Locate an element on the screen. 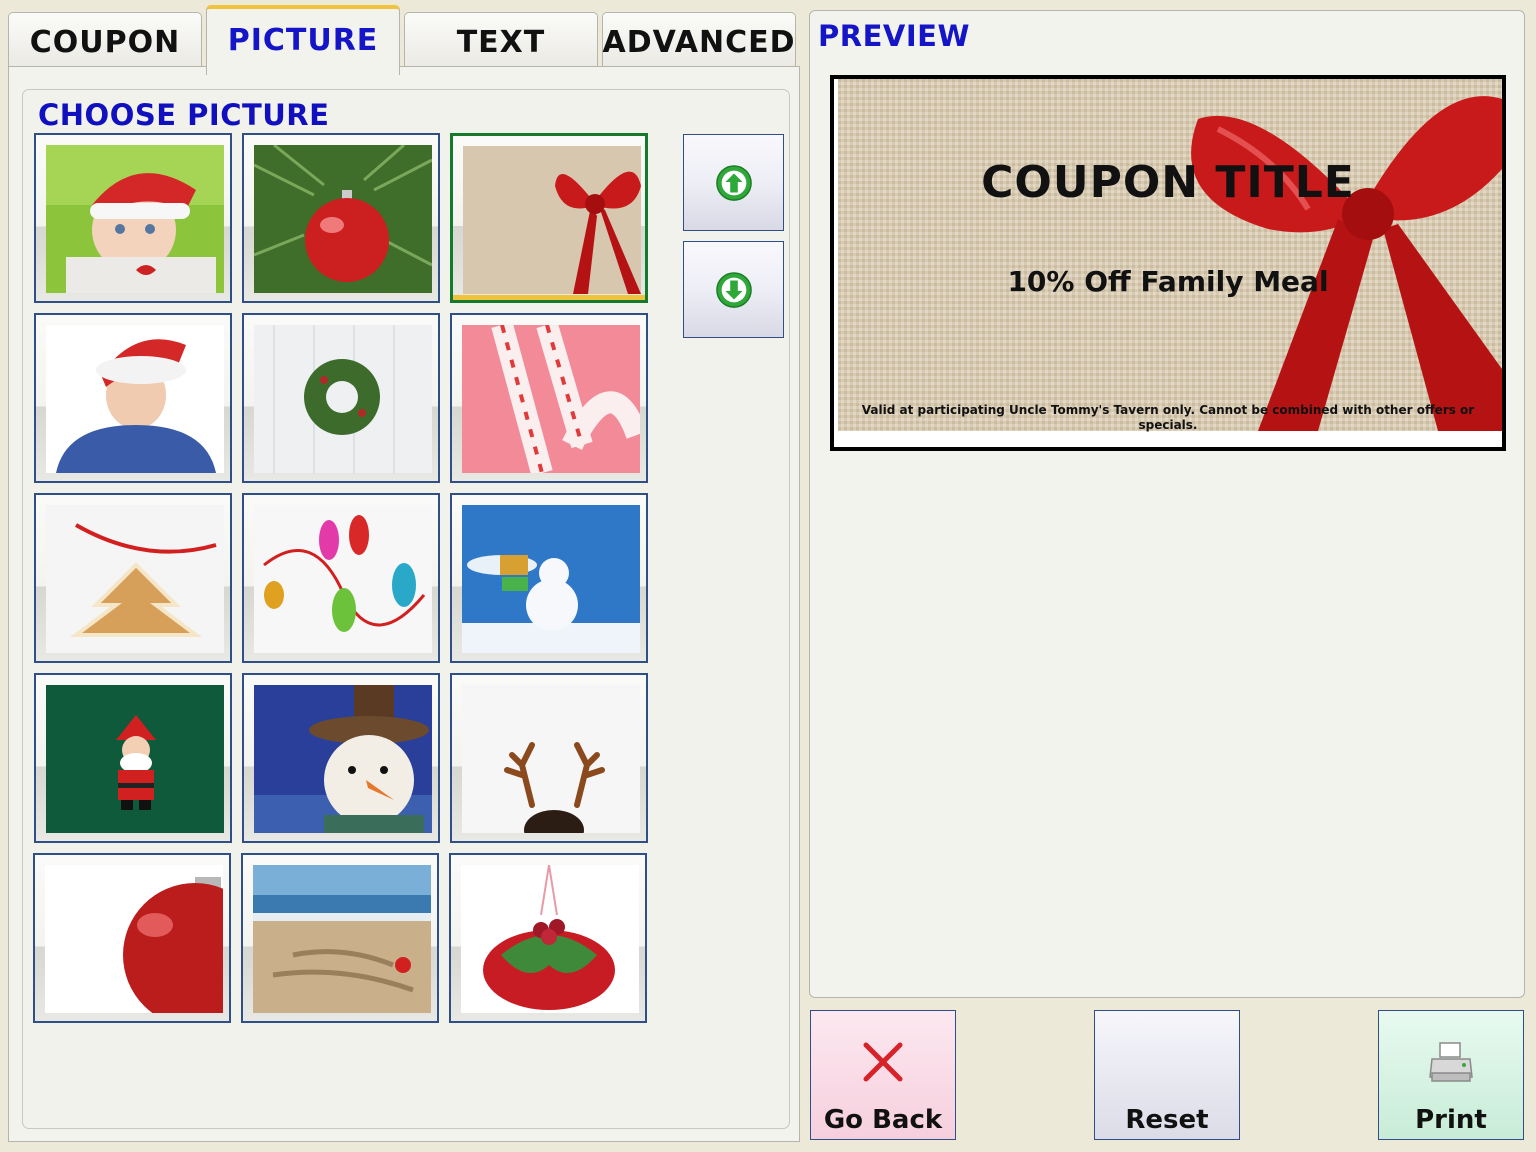 The height and width of the screenshot is (1152, 1536). tab-text: TEXT is located at coordinates (501, 42).